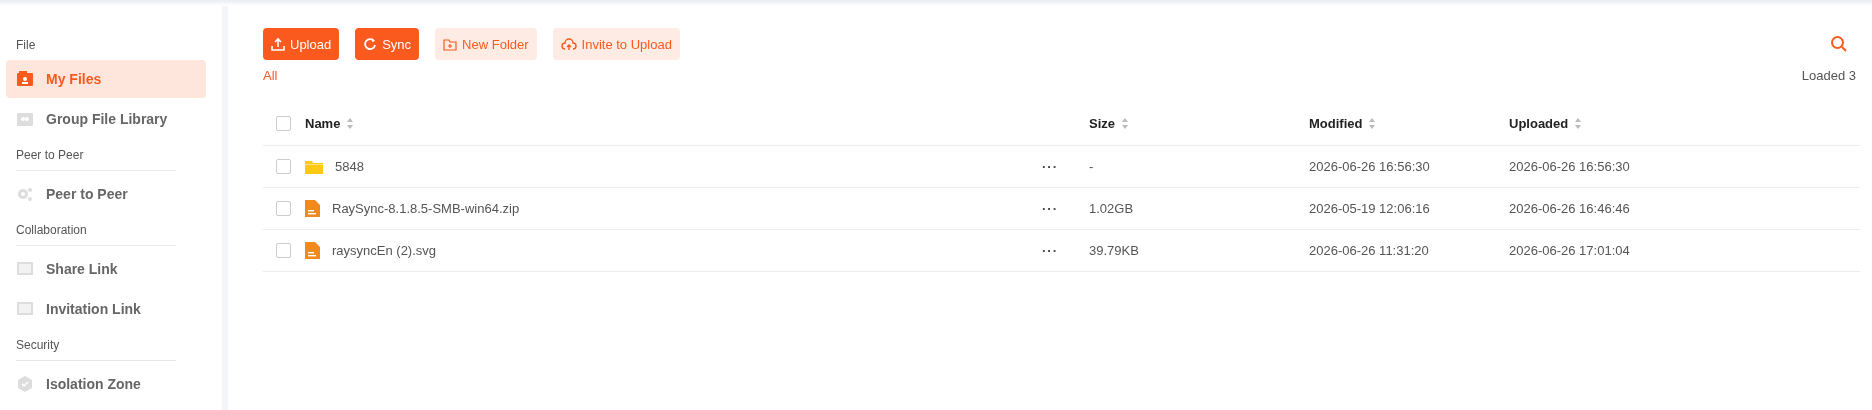 The height and width of the screenshot is (410, 1872). Describe the element at coordinates (1092, 166) in the screenshot. I see `table-cell-text: -` at that location.